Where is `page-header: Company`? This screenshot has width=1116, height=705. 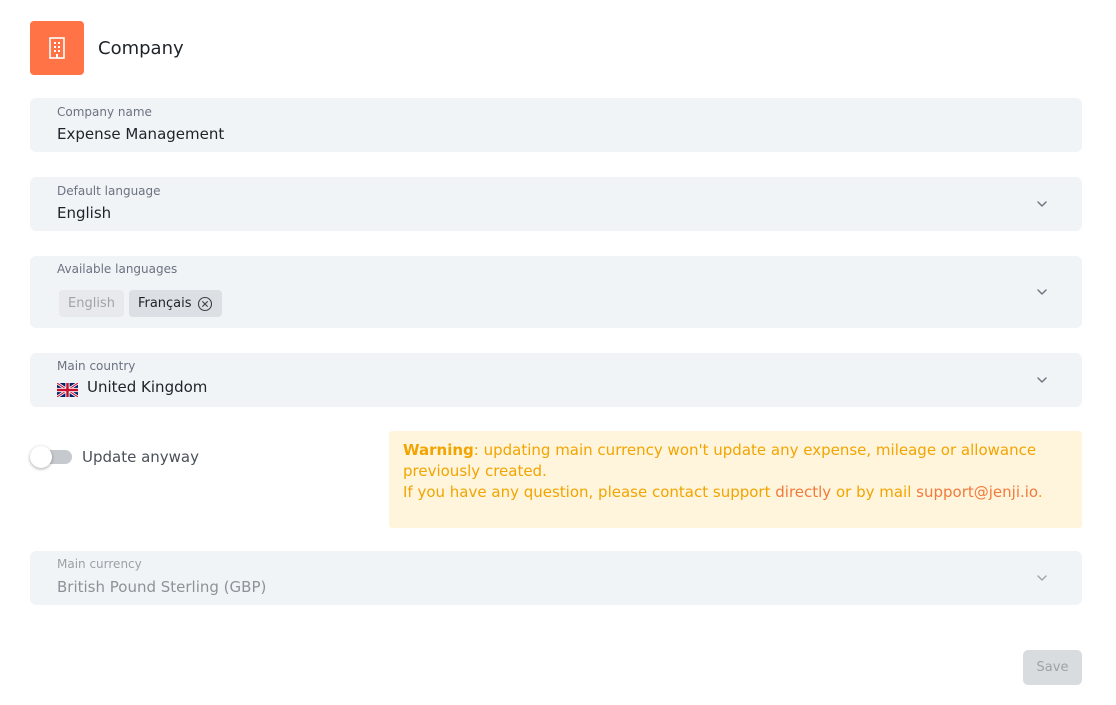 page-header: Company is located at coordinates (107, 48).